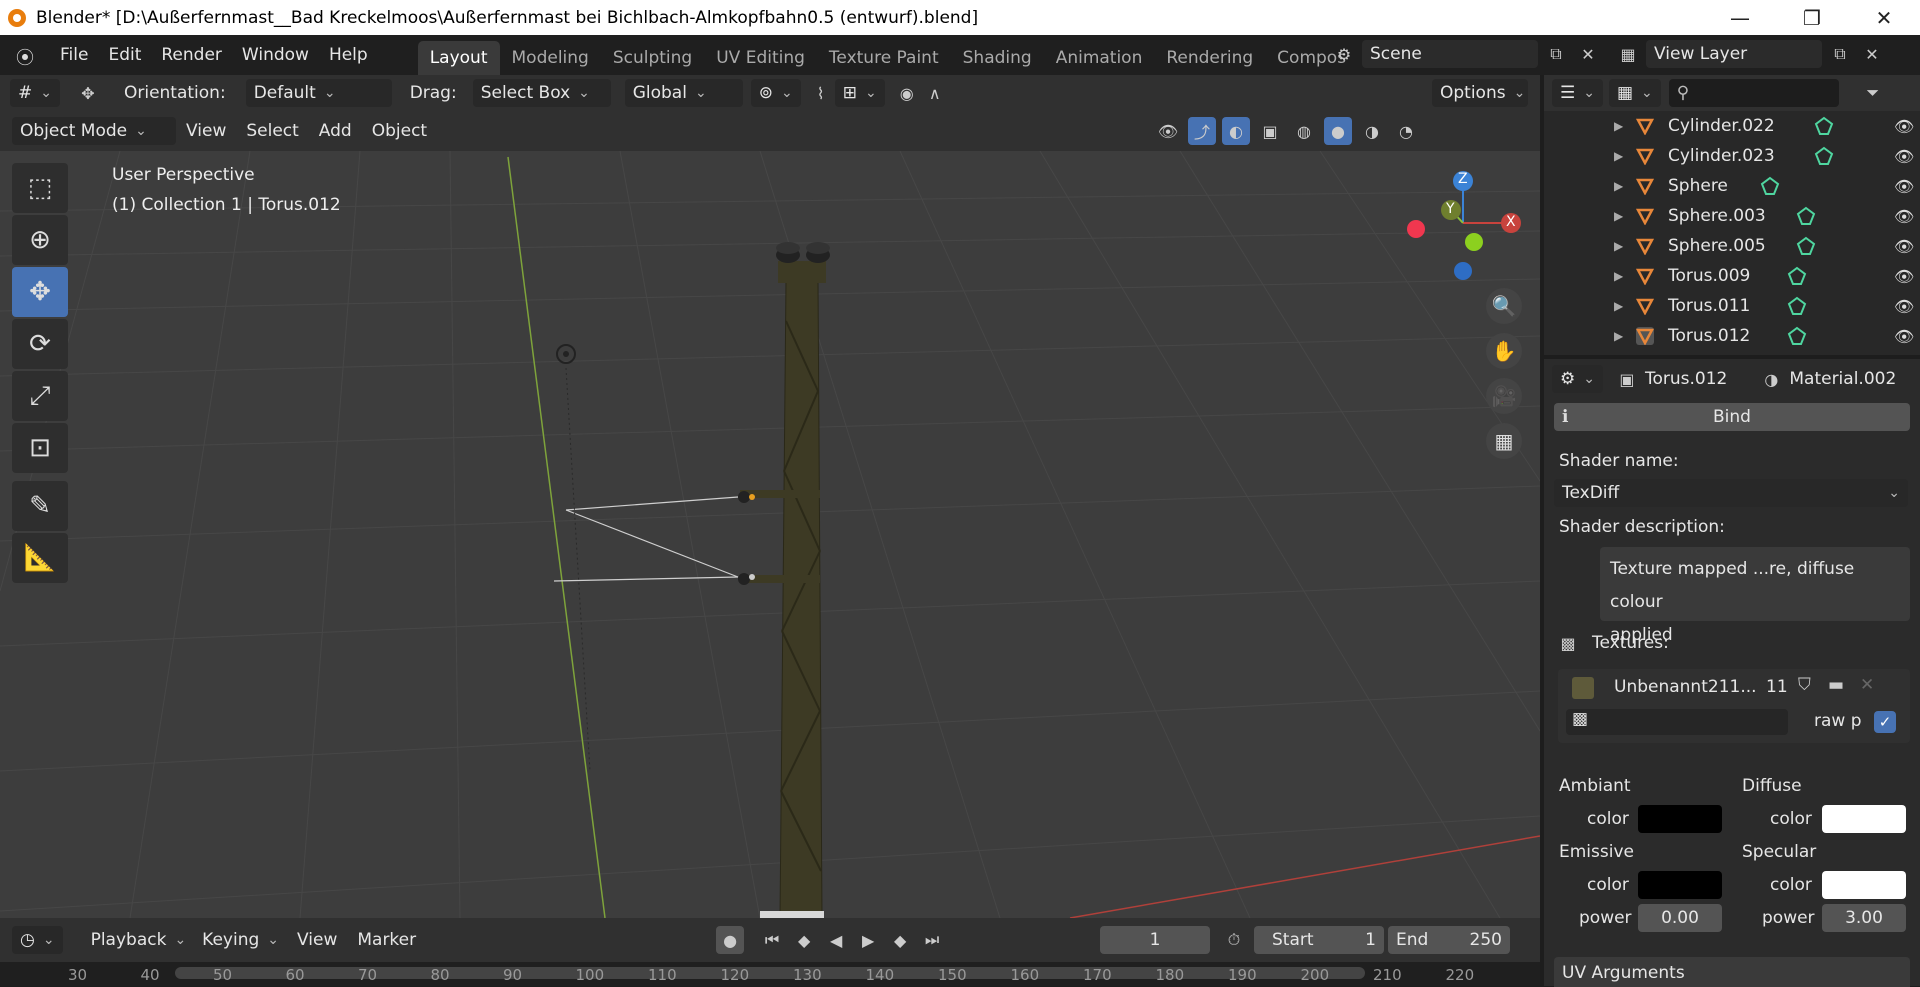  I want to click on camera-view-icon: 🎥, so click(1504, 396).